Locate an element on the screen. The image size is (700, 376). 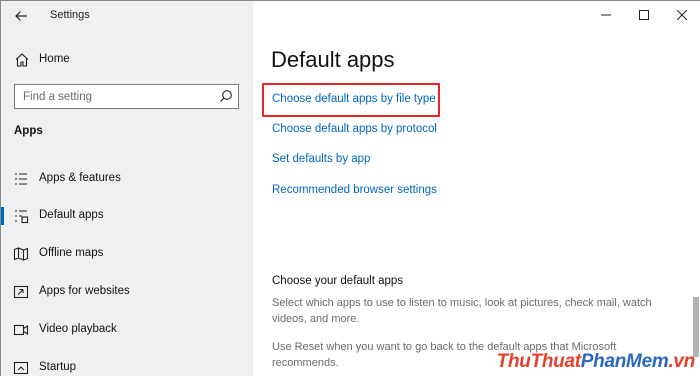
home-icon is located at coordinates (22, 60).